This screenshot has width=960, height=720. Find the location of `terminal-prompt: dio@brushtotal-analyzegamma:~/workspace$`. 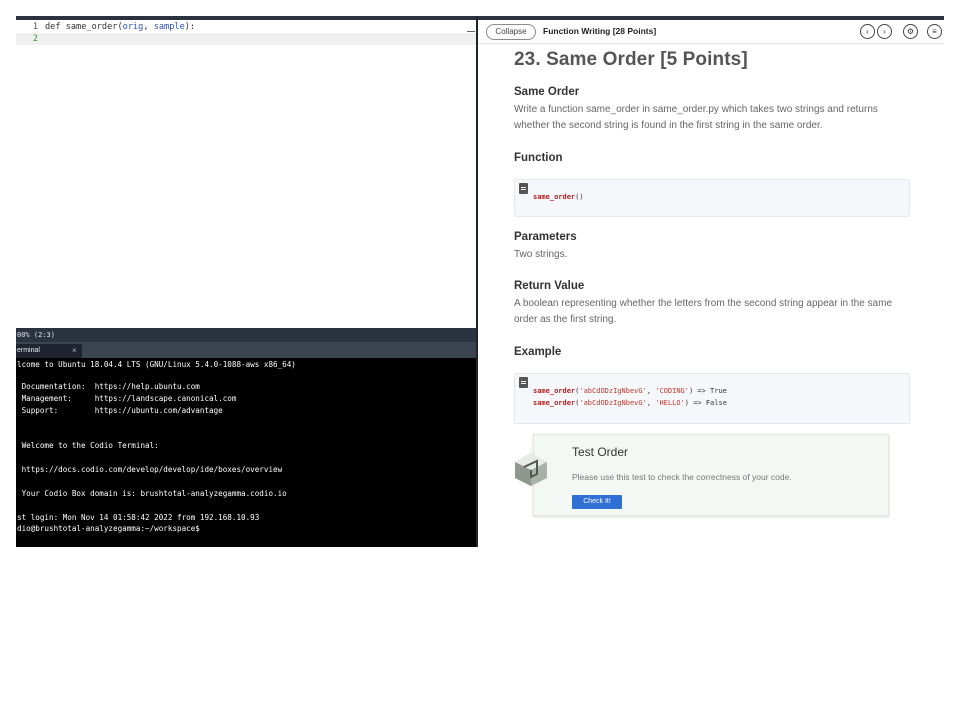

terminal-prompt: dio@brushtotal-analyzegamma:~/workspace$ is located at coordinates (108, 528).